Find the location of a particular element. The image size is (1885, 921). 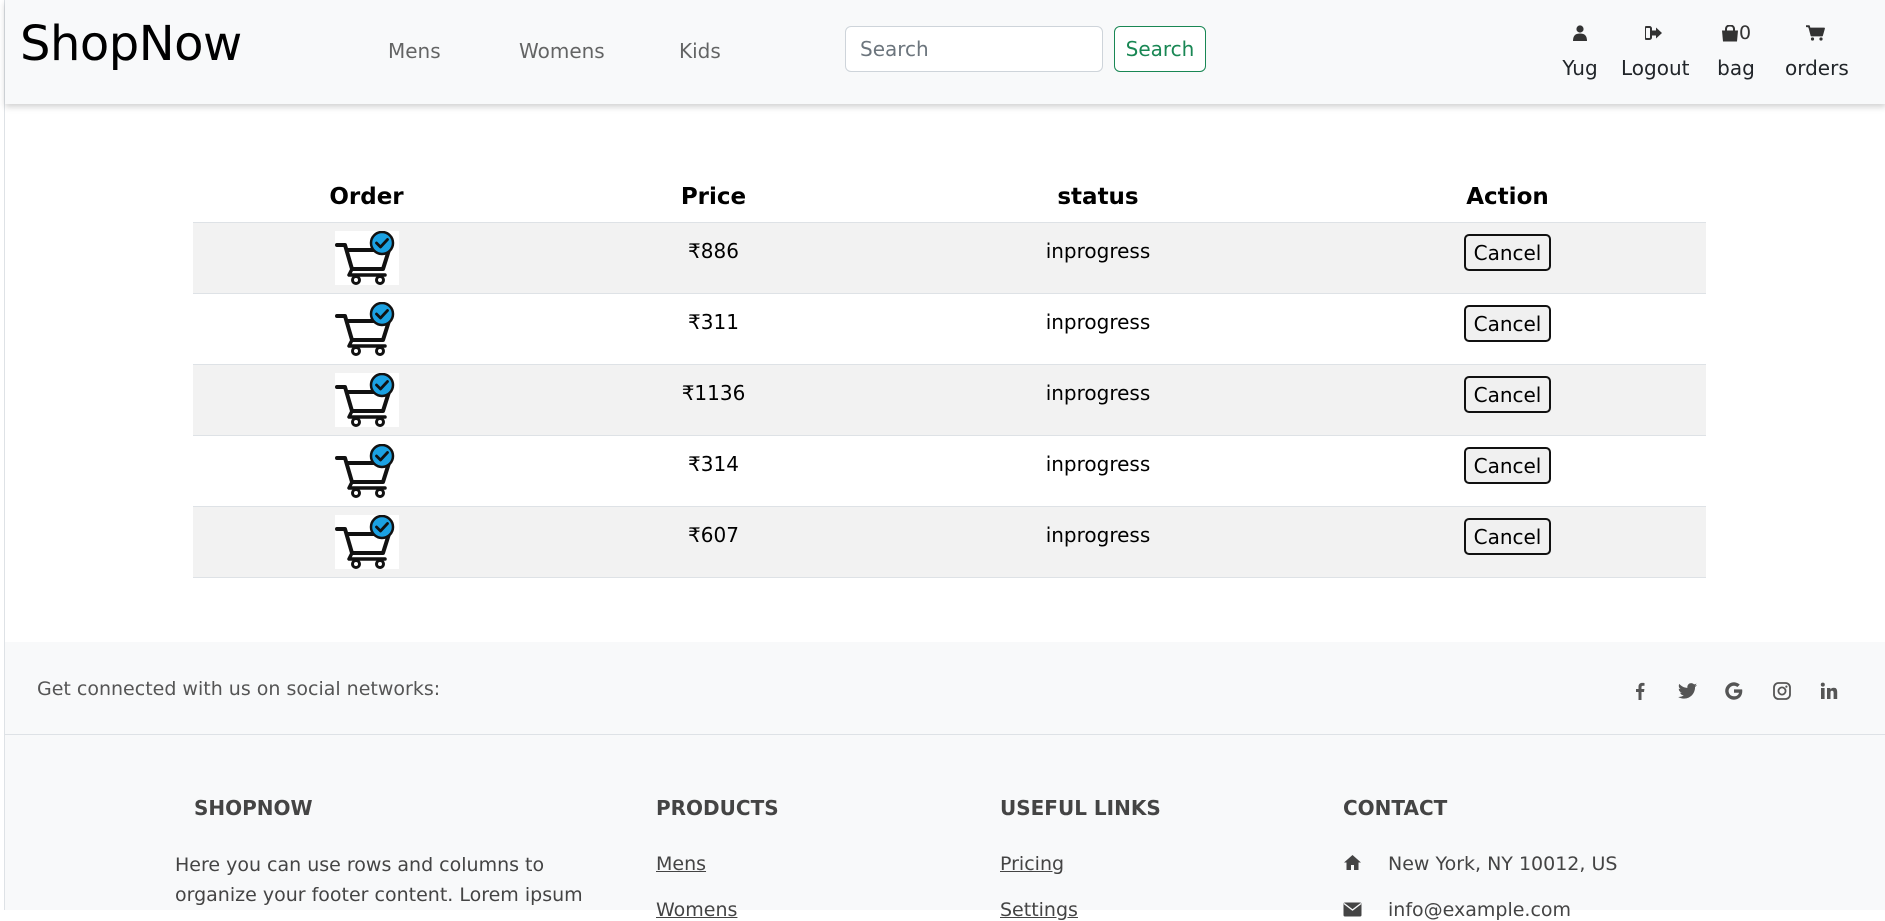

bag-link: 0 bag is located at coordinates (1736, 50).